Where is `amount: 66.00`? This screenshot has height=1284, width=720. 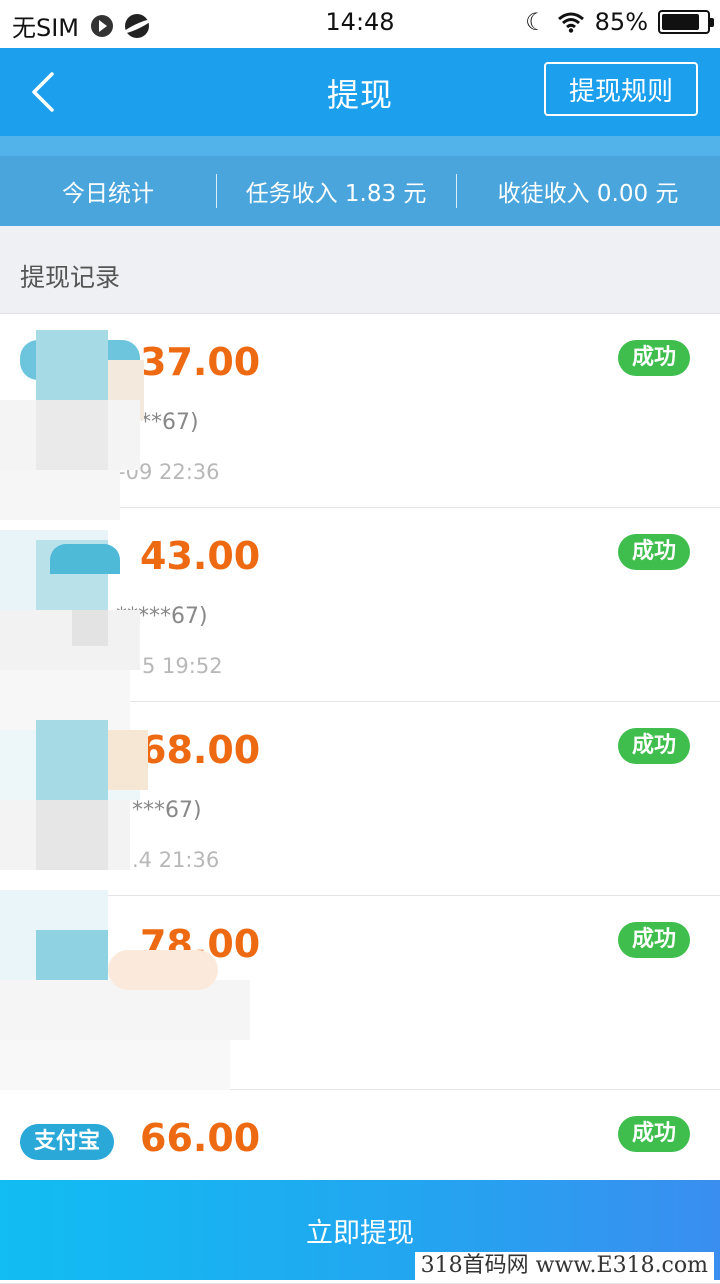 amount: 66.00 is located at coordinates (200, 1138).